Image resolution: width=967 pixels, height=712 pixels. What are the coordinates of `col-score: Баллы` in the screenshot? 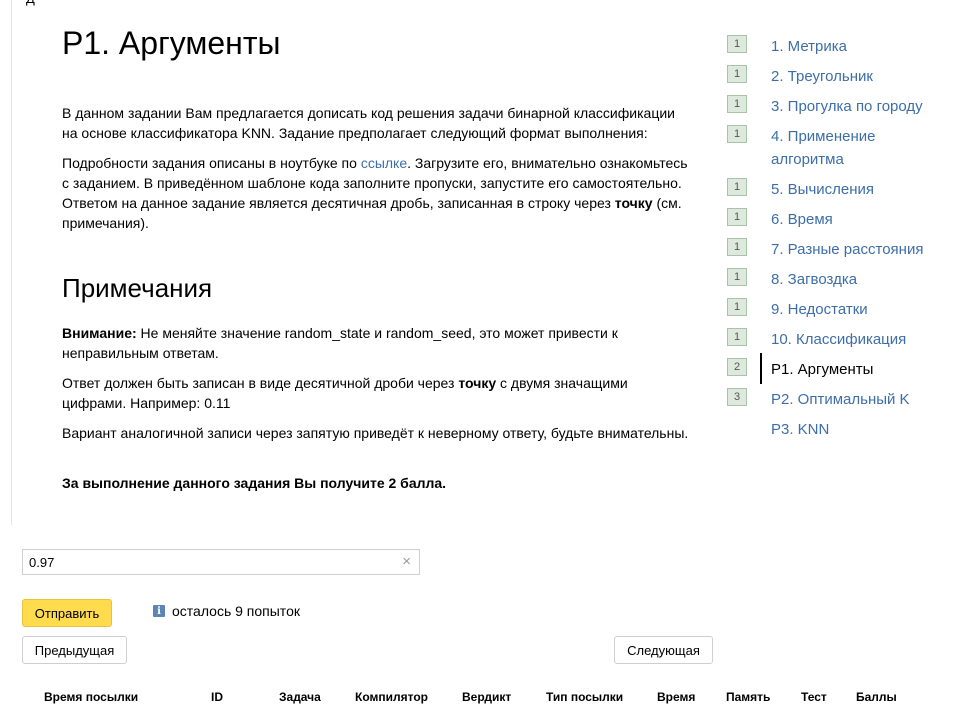 It's located at (876, 697).